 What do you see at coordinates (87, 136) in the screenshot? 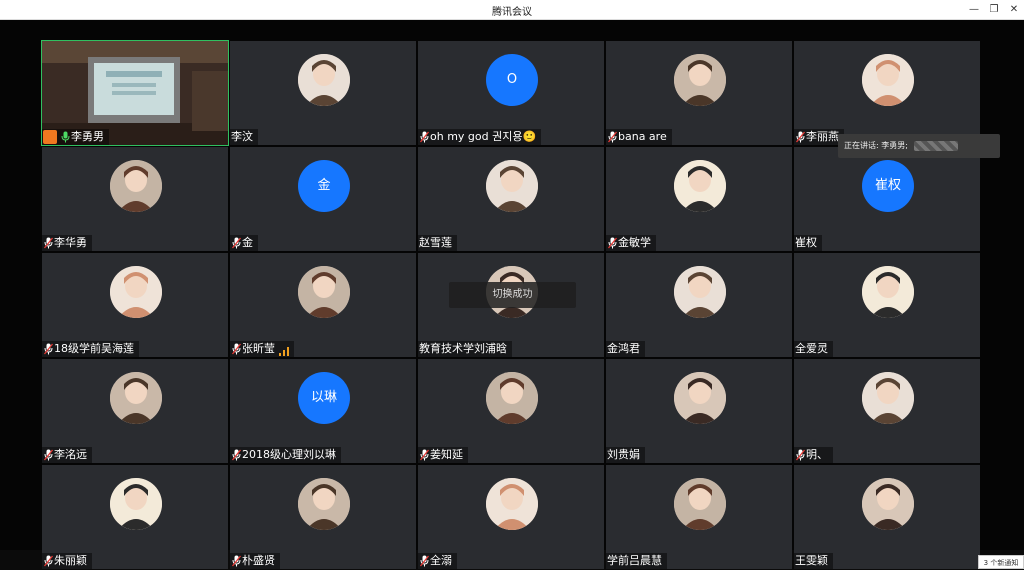
I see `participant-name: 李勇男` at bounding box center [87, 136].